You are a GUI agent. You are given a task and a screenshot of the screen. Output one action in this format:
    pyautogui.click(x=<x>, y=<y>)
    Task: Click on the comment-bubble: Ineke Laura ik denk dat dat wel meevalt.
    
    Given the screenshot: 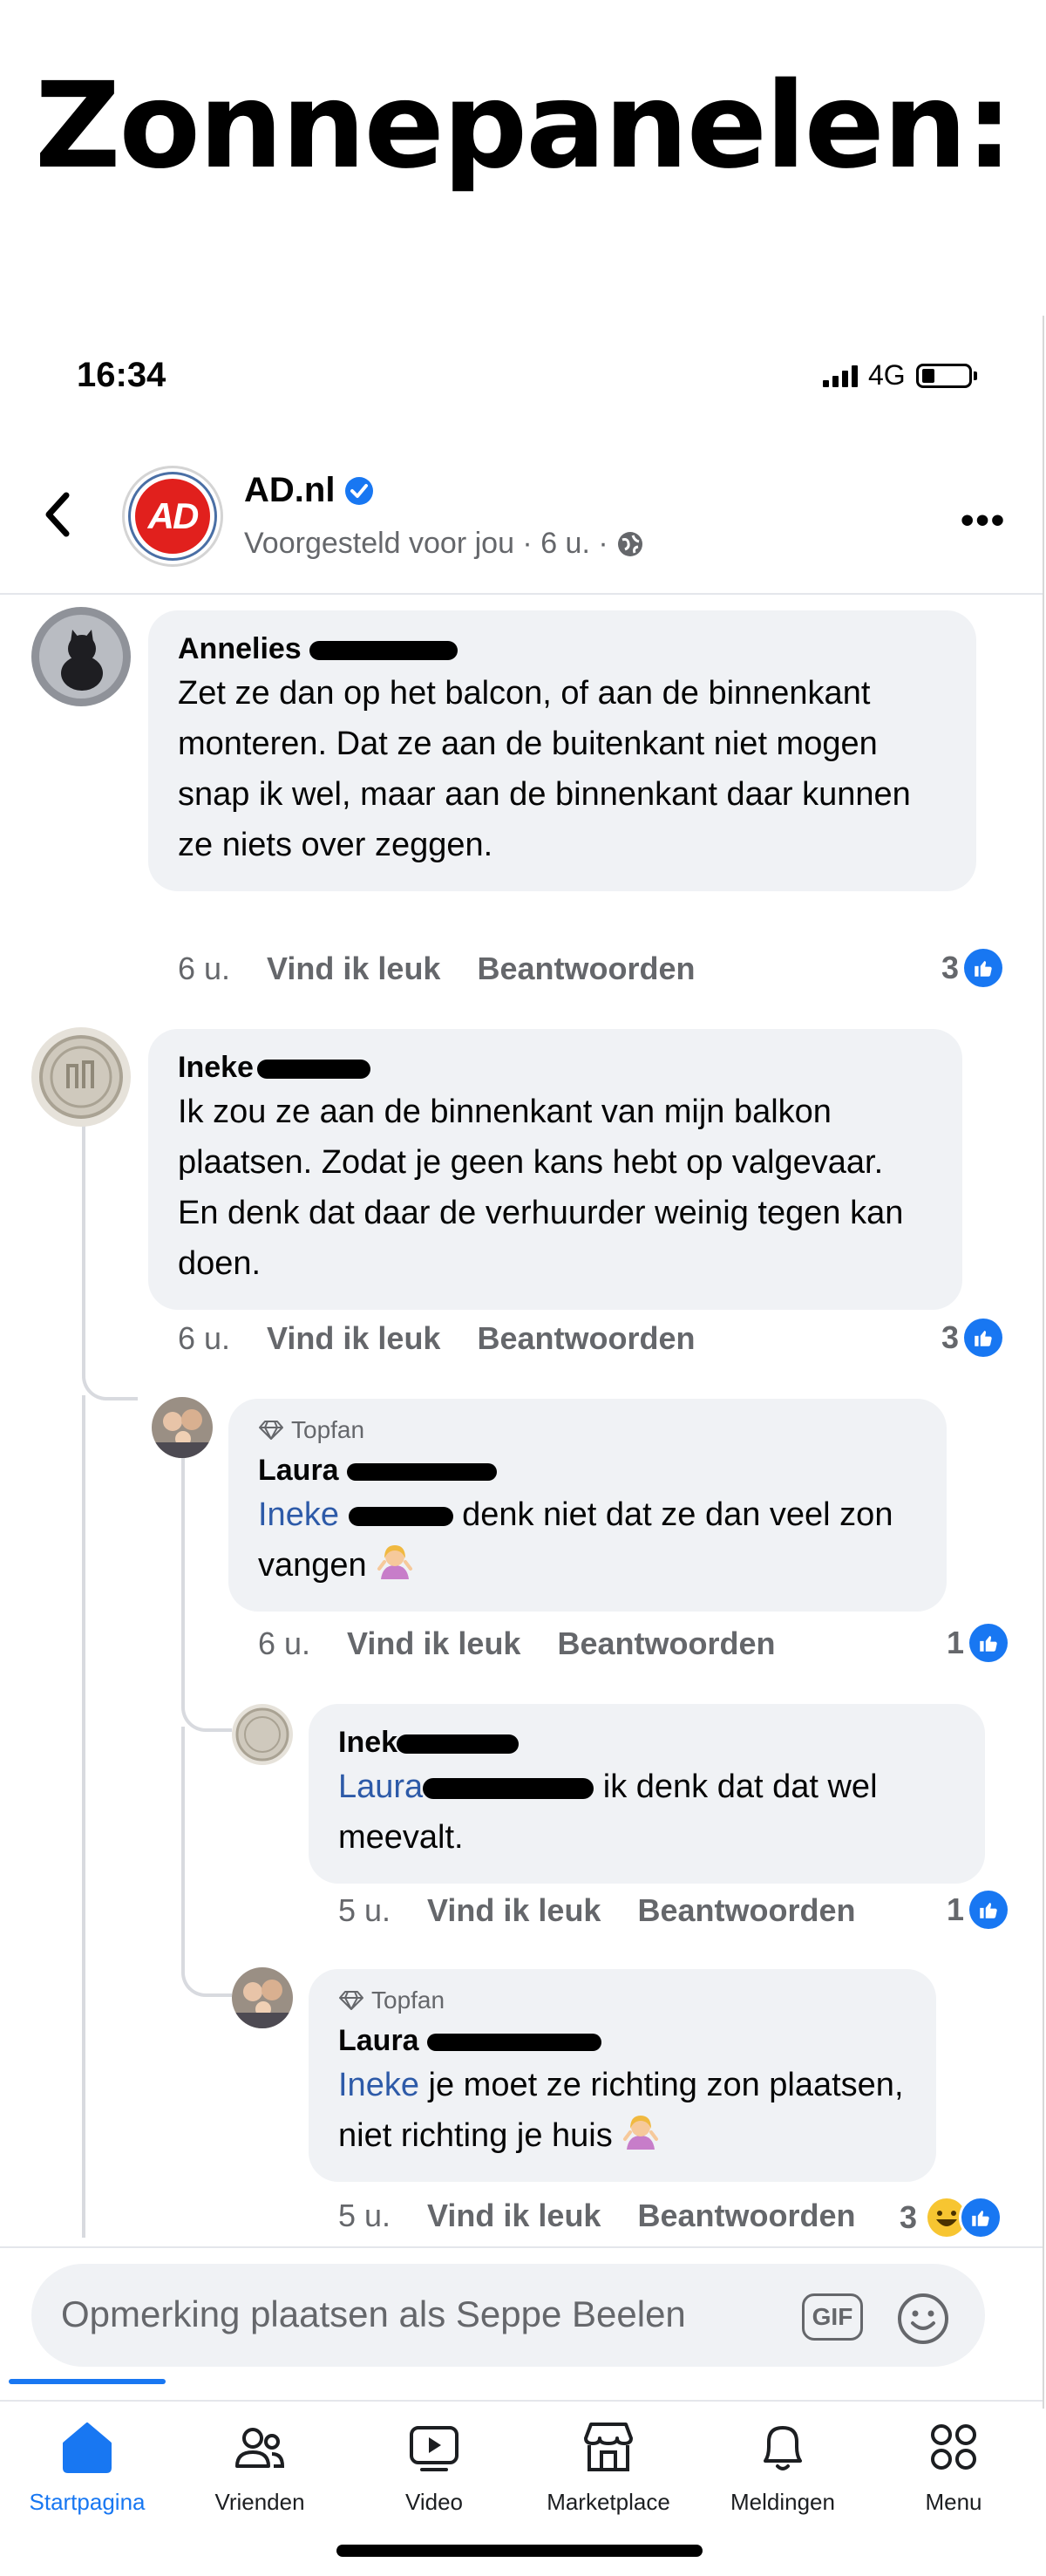 What is the action you would take?
    pyautogui.click(x=647, y=1794)
    